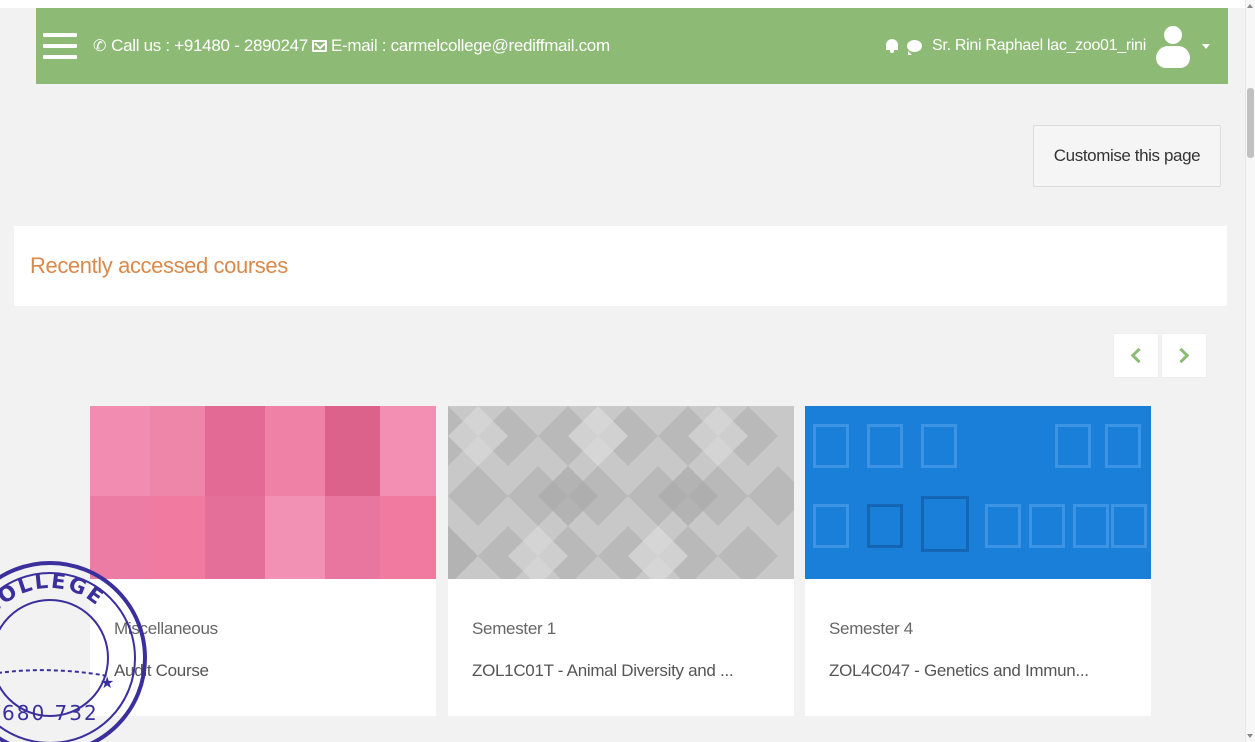 Image resolution: width=1255 pixels, height=742 pixels. I want to click on svg-text: 680 732, so click(50, 713).